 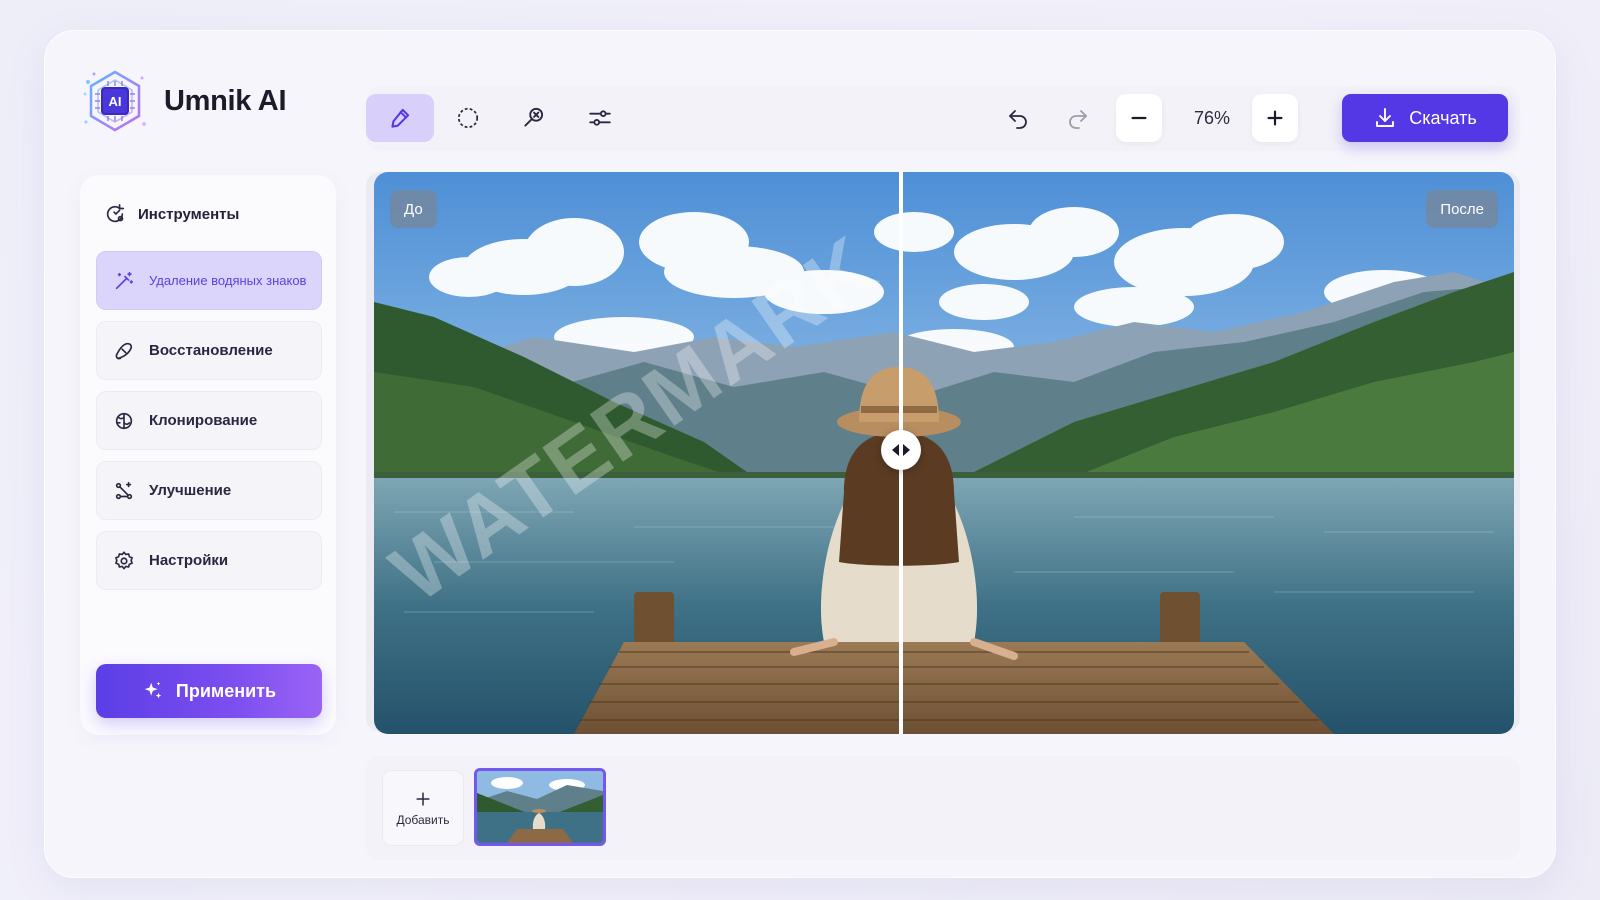 What do you see at coordinates (203, 420) in the screenshot?
I see `sidebar-item-label: Клонирование` at bounding box center [203, 420].